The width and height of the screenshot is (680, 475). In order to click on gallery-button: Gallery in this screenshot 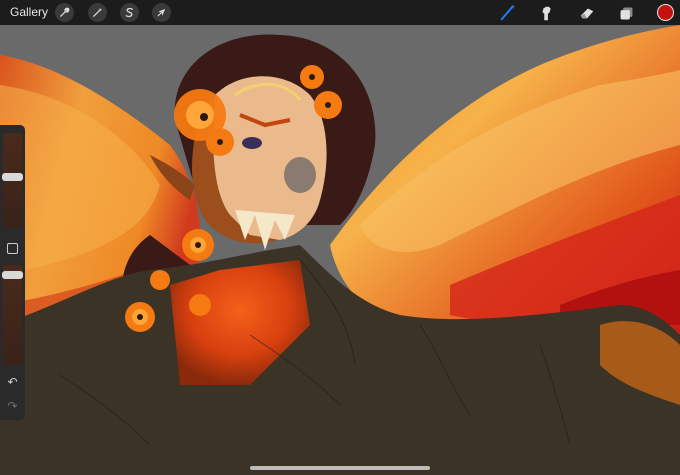, I will do `click(29, 12)`.